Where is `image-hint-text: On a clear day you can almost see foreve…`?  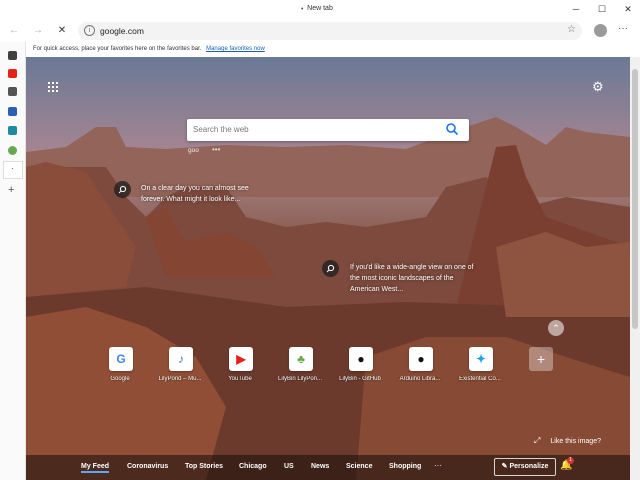 image-hint-text: On a clear day you can almost see foreve… is located at coordinates (195, 194).